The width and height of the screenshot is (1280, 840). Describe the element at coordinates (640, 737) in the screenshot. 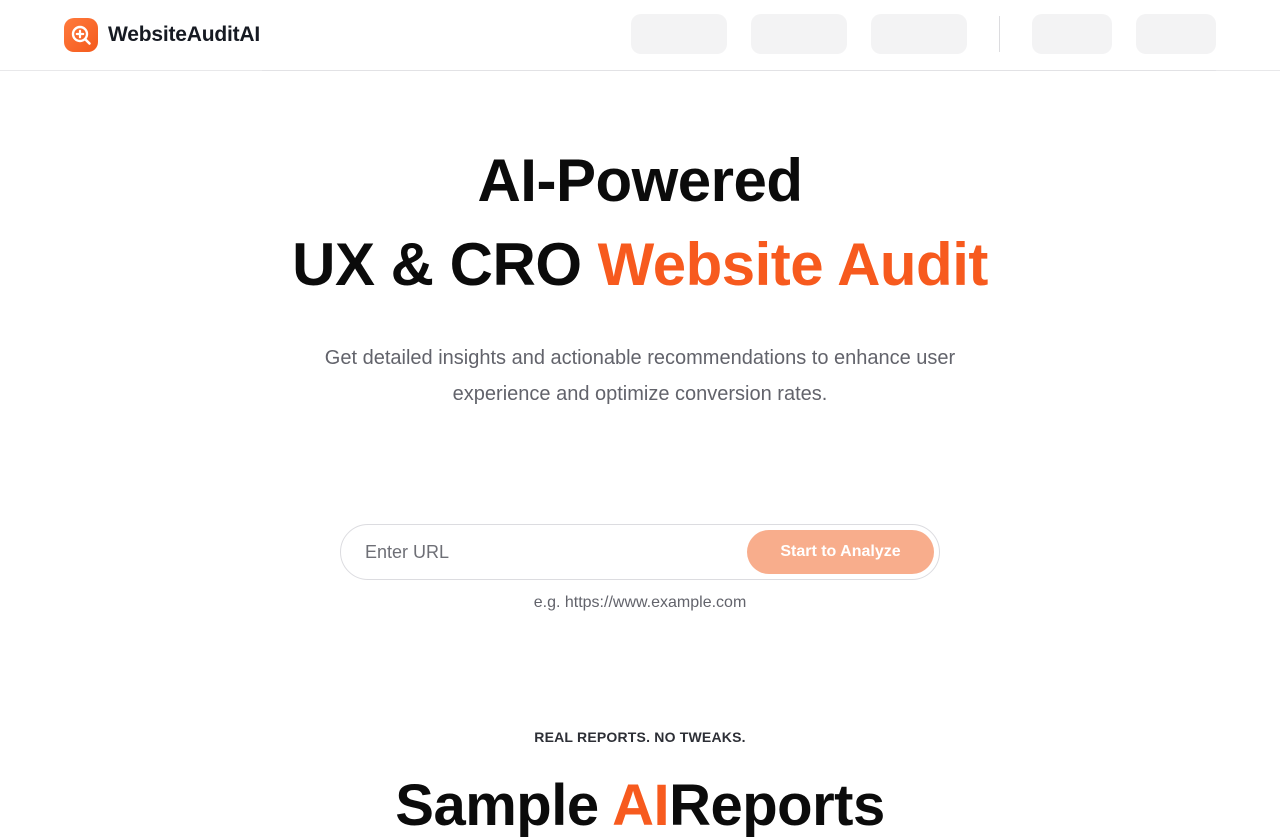

I see `samples-eyebrow: REAL REPORTS. NO TWEAKS.` at that location.